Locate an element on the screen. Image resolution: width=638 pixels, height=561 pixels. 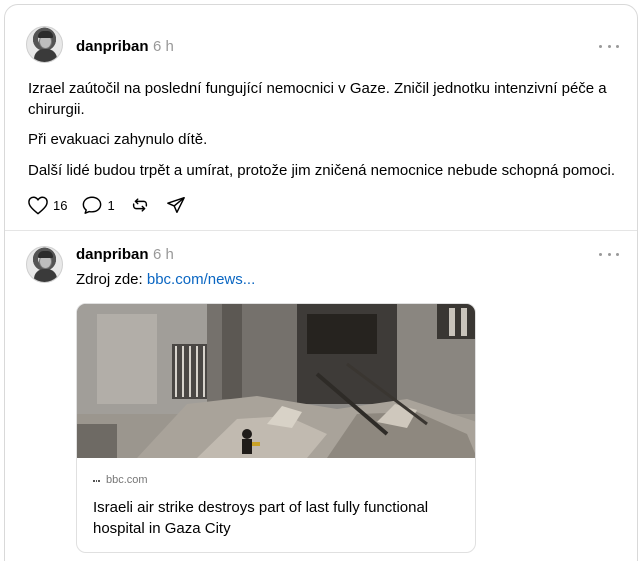
link-domain: bbc.com is located at coordinates (120, 480).